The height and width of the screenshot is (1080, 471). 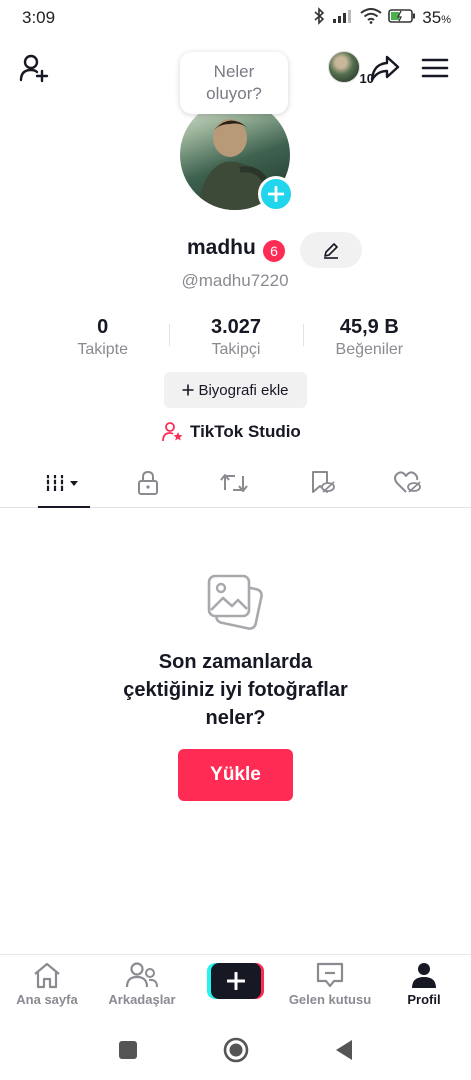 What do you see at coordinates (446, 20) in the screenshot?
I see `battery-percent-unit: %` at bounding box center [446, 20].